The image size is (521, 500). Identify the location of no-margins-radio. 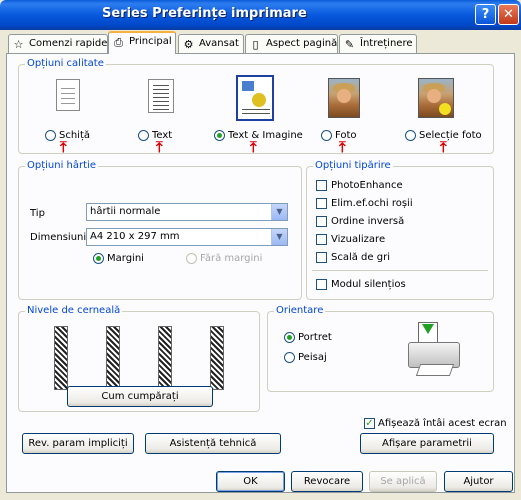
(191, 258).